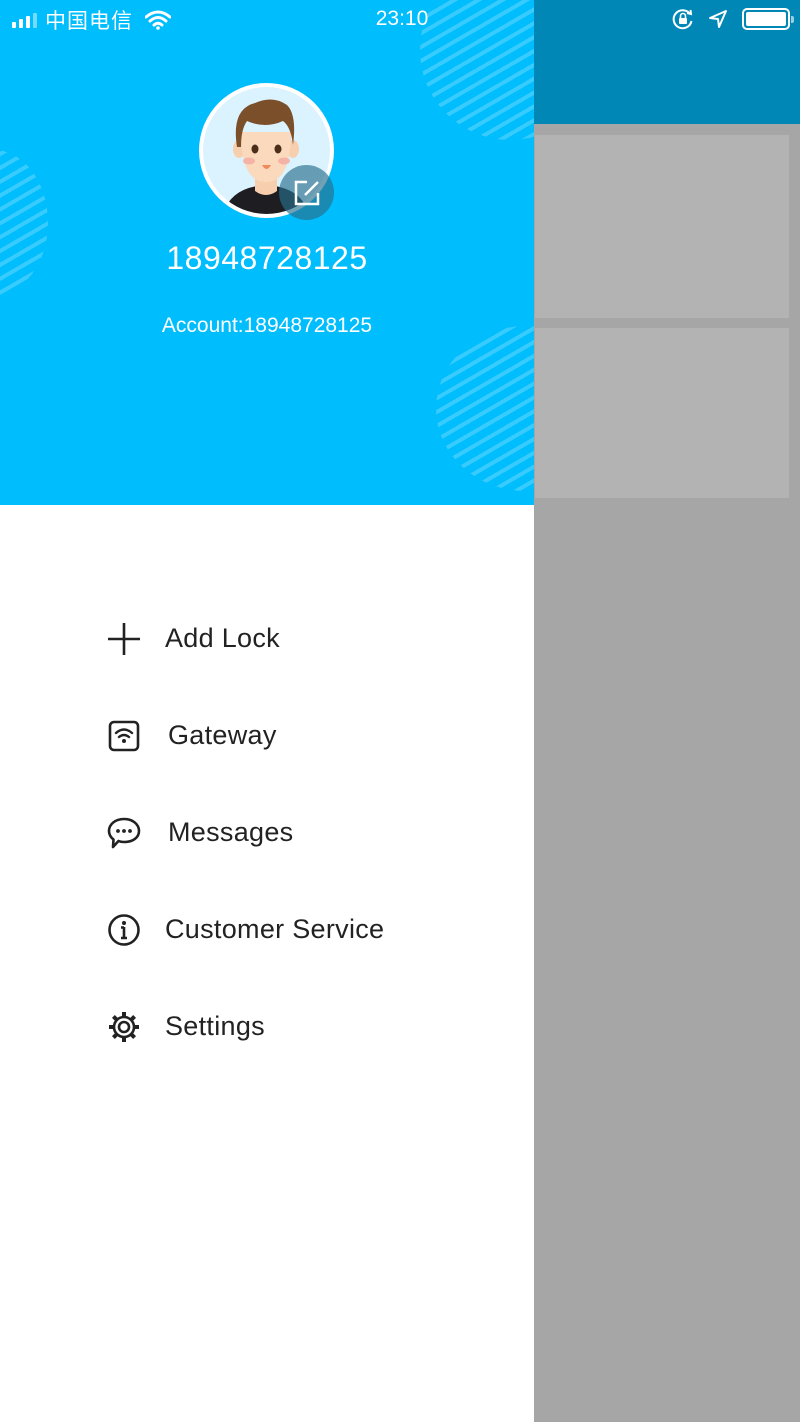 Image resolution: width=800 pixels, height=1422 pixels. Describe the element at coordinates (267, 258) in the screenshot. I see `user-name: 18948728125` at that location.